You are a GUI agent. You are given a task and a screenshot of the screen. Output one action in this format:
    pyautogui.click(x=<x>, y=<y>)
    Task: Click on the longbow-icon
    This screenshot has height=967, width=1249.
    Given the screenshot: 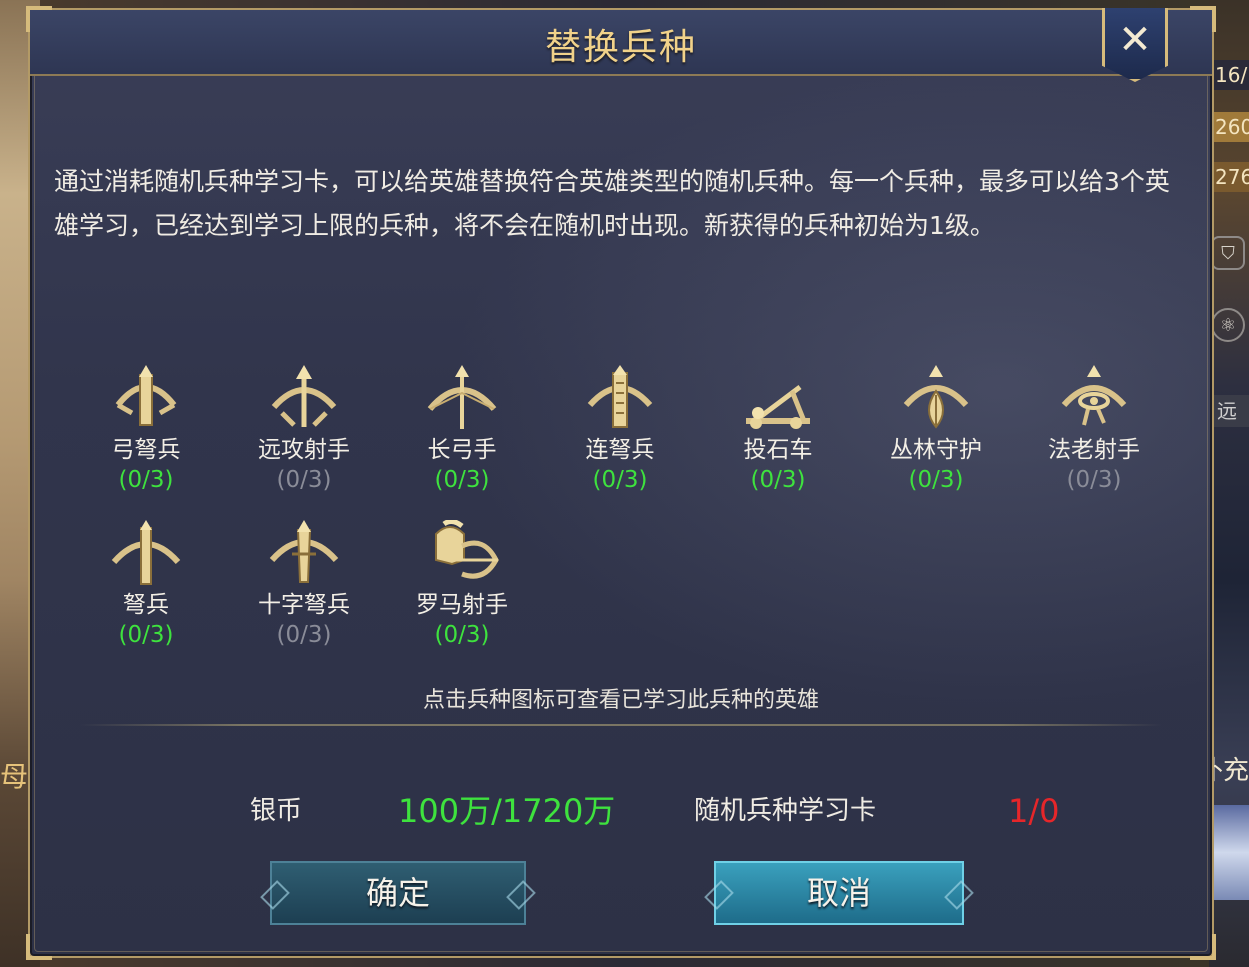 What is the action you would take?
    pyautogui.click(x=462, y=397)
    